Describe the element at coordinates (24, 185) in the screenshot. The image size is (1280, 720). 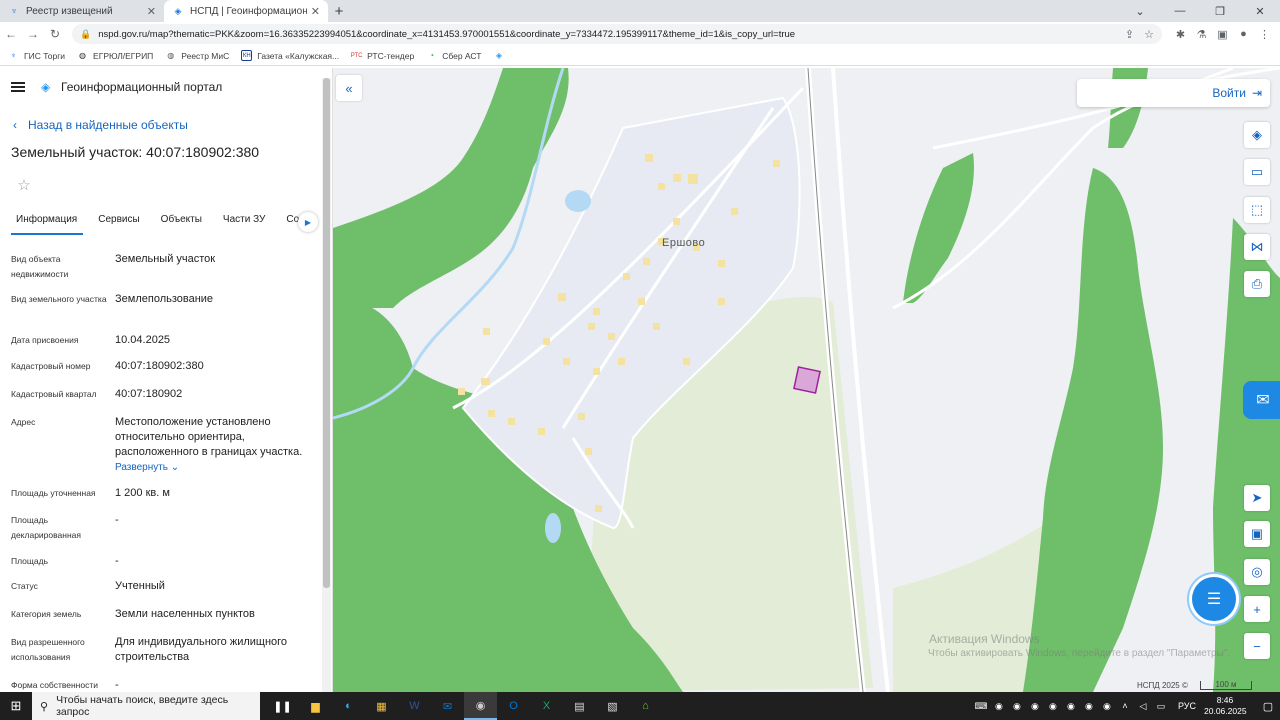
I see `favorite-star-icon: ☆` at that location.